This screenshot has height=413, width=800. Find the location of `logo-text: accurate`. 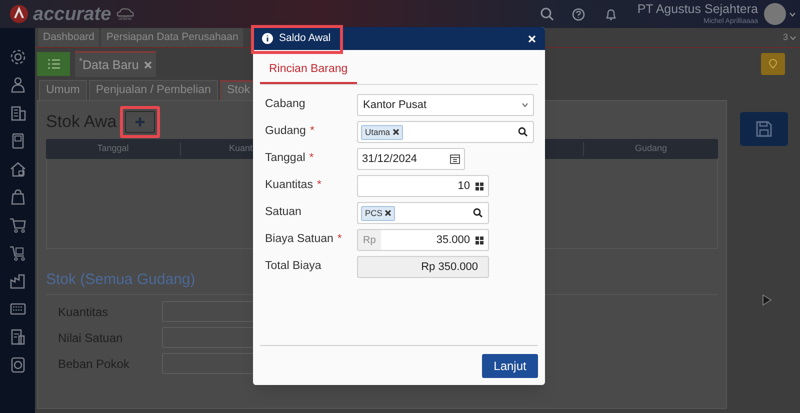

logo-text: accurate is located at coordinates (72, 14).